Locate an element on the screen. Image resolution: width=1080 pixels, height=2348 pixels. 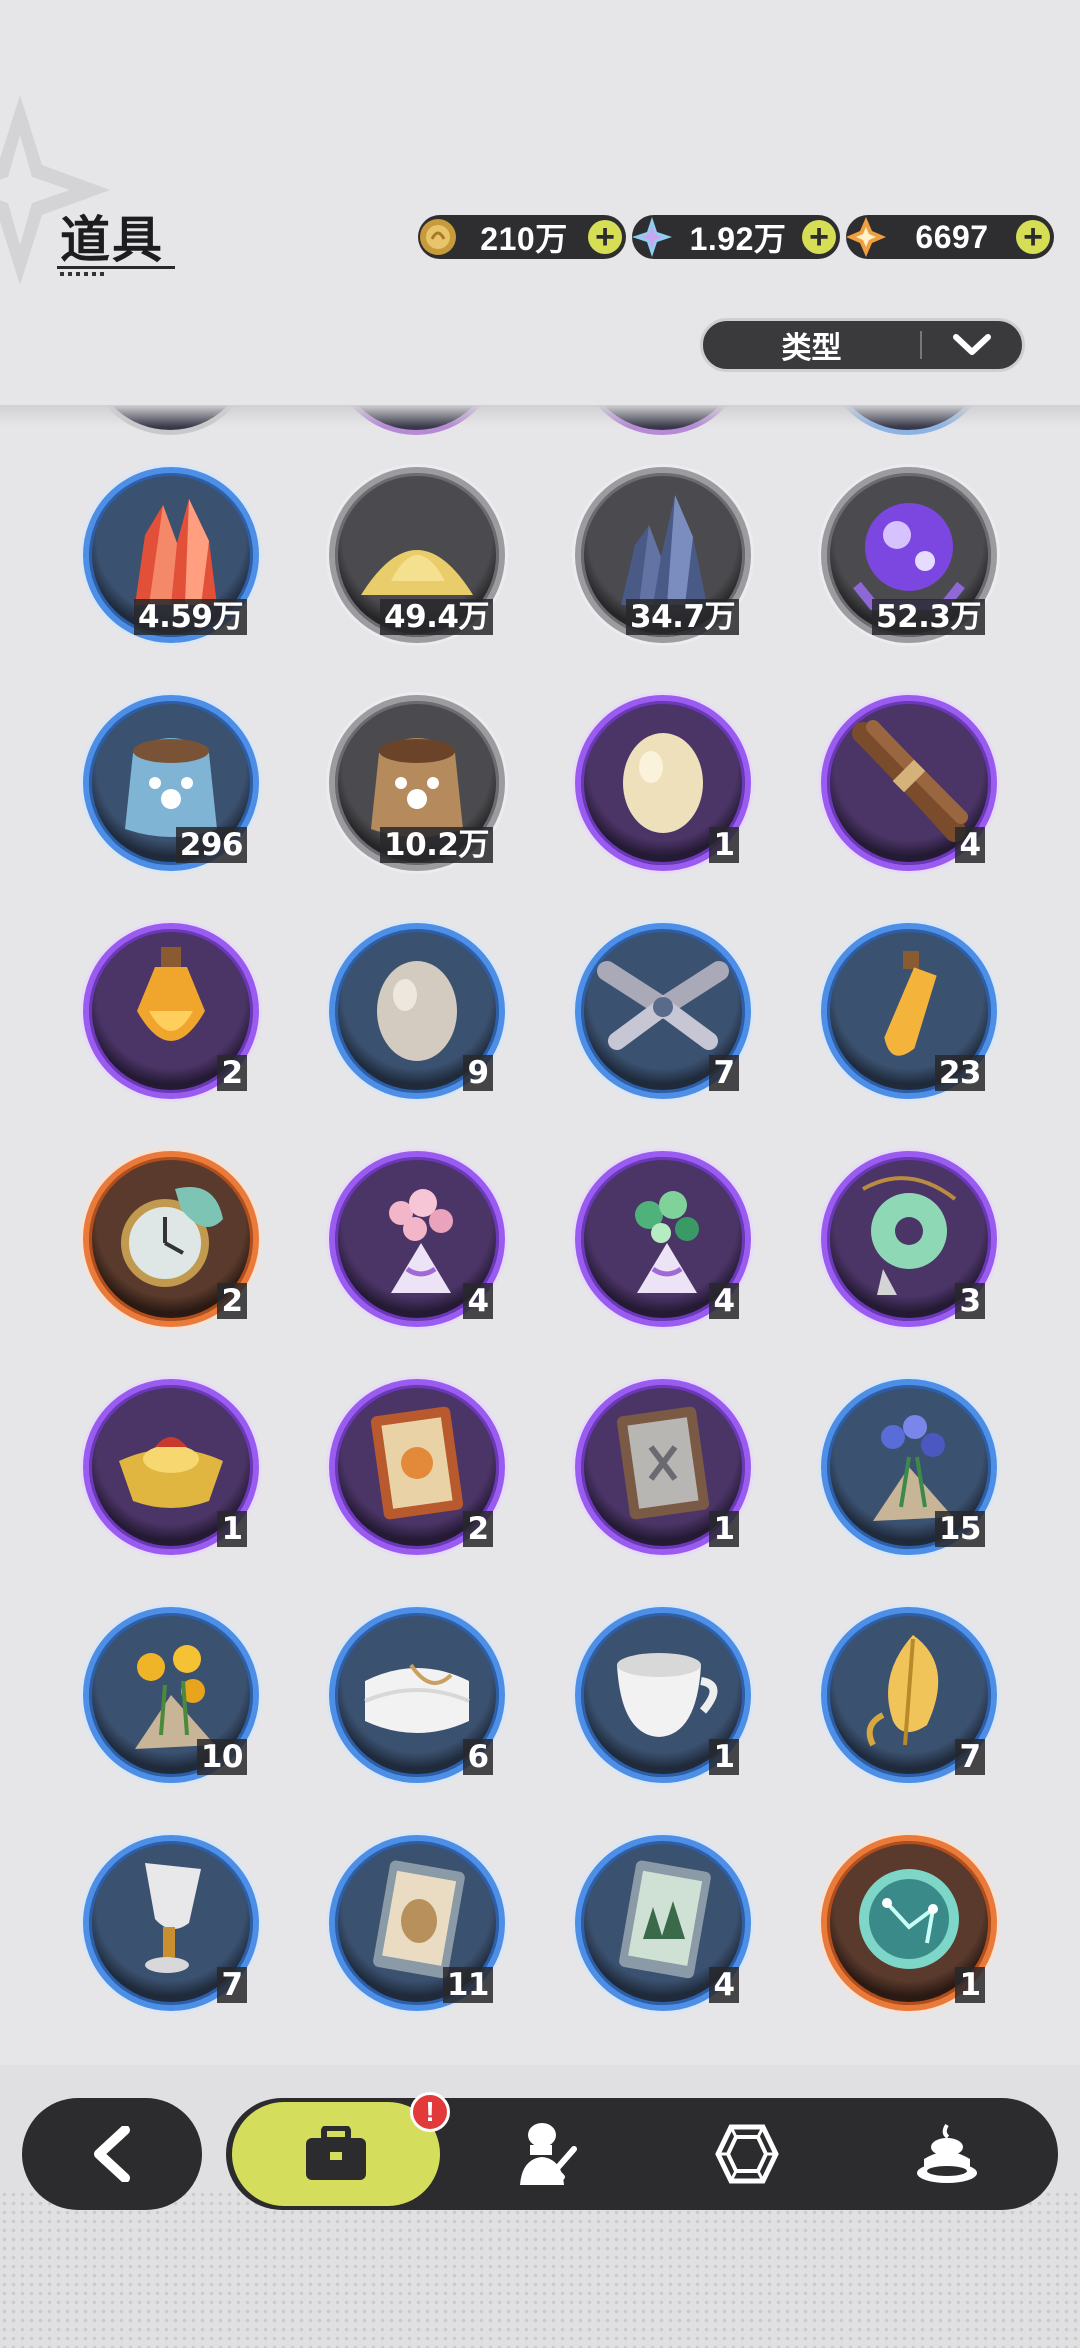
inventory-item-golden-leaf: 7 is located at coordinates (909, 1695).